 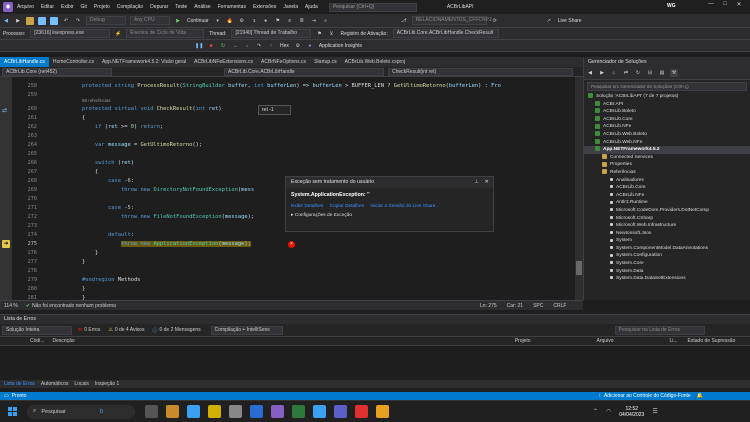 What do you see at coordinates (291, 244) in the screenshot?
I see `exception-glyph-icon: ×` at bounding box center [291, 244].